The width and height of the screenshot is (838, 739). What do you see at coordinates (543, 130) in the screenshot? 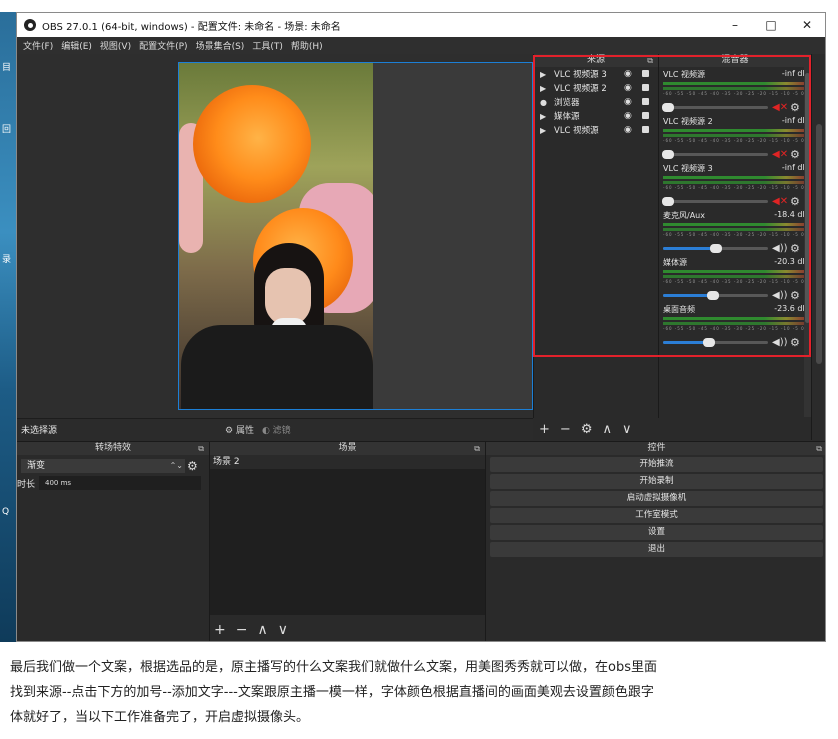
I see `play-icon: ▶` at bounding box center [543, 130].